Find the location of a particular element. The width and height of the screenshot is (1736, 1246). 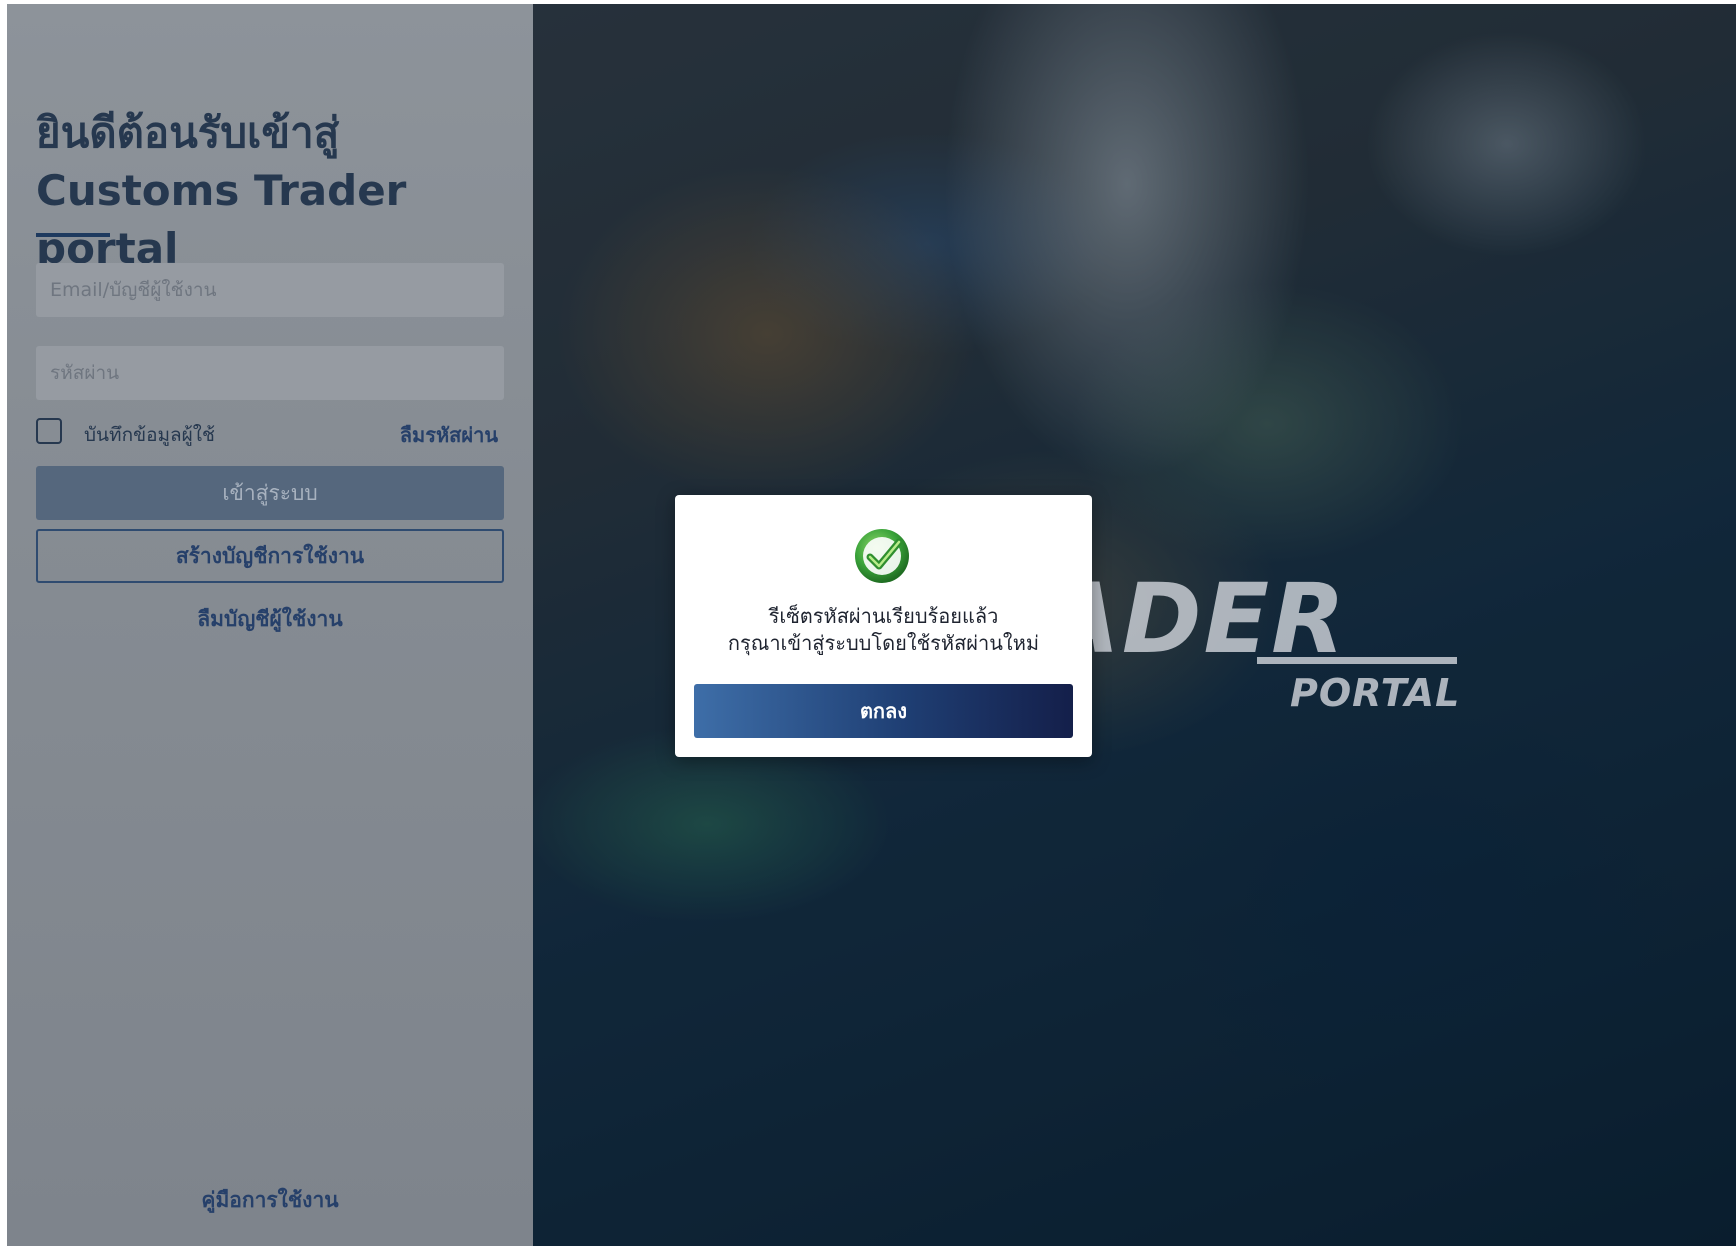

user-manual-link: คู่มือการใช้งาน is located at coordinates (270, 1200).